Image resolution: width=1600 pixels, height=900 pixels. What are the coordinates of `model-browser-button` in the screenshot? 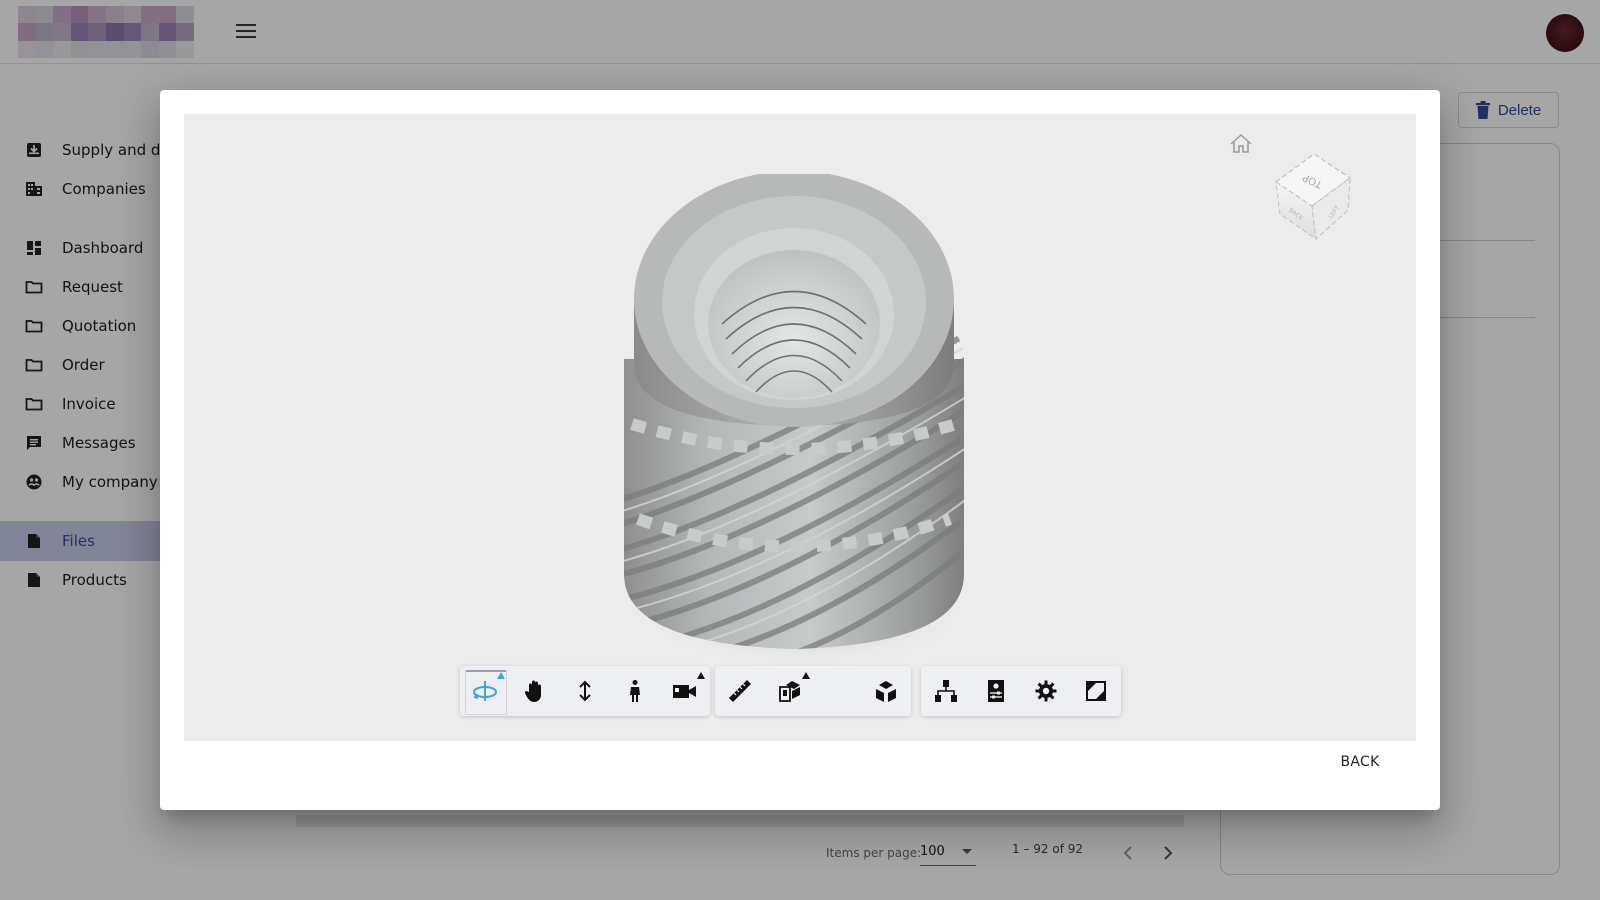 It's located at (946, 691).